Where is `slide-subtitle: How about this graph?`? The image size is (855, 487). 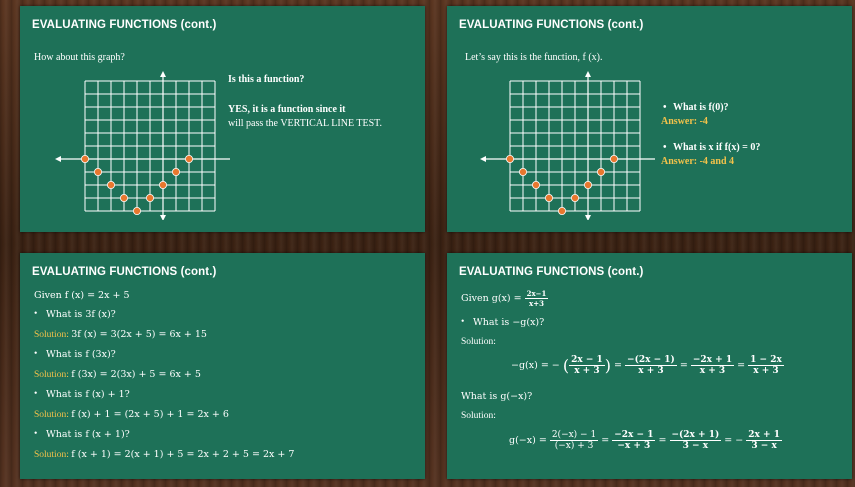
slide-subtitle: How about this graph? is located at coordinates (79, 57).